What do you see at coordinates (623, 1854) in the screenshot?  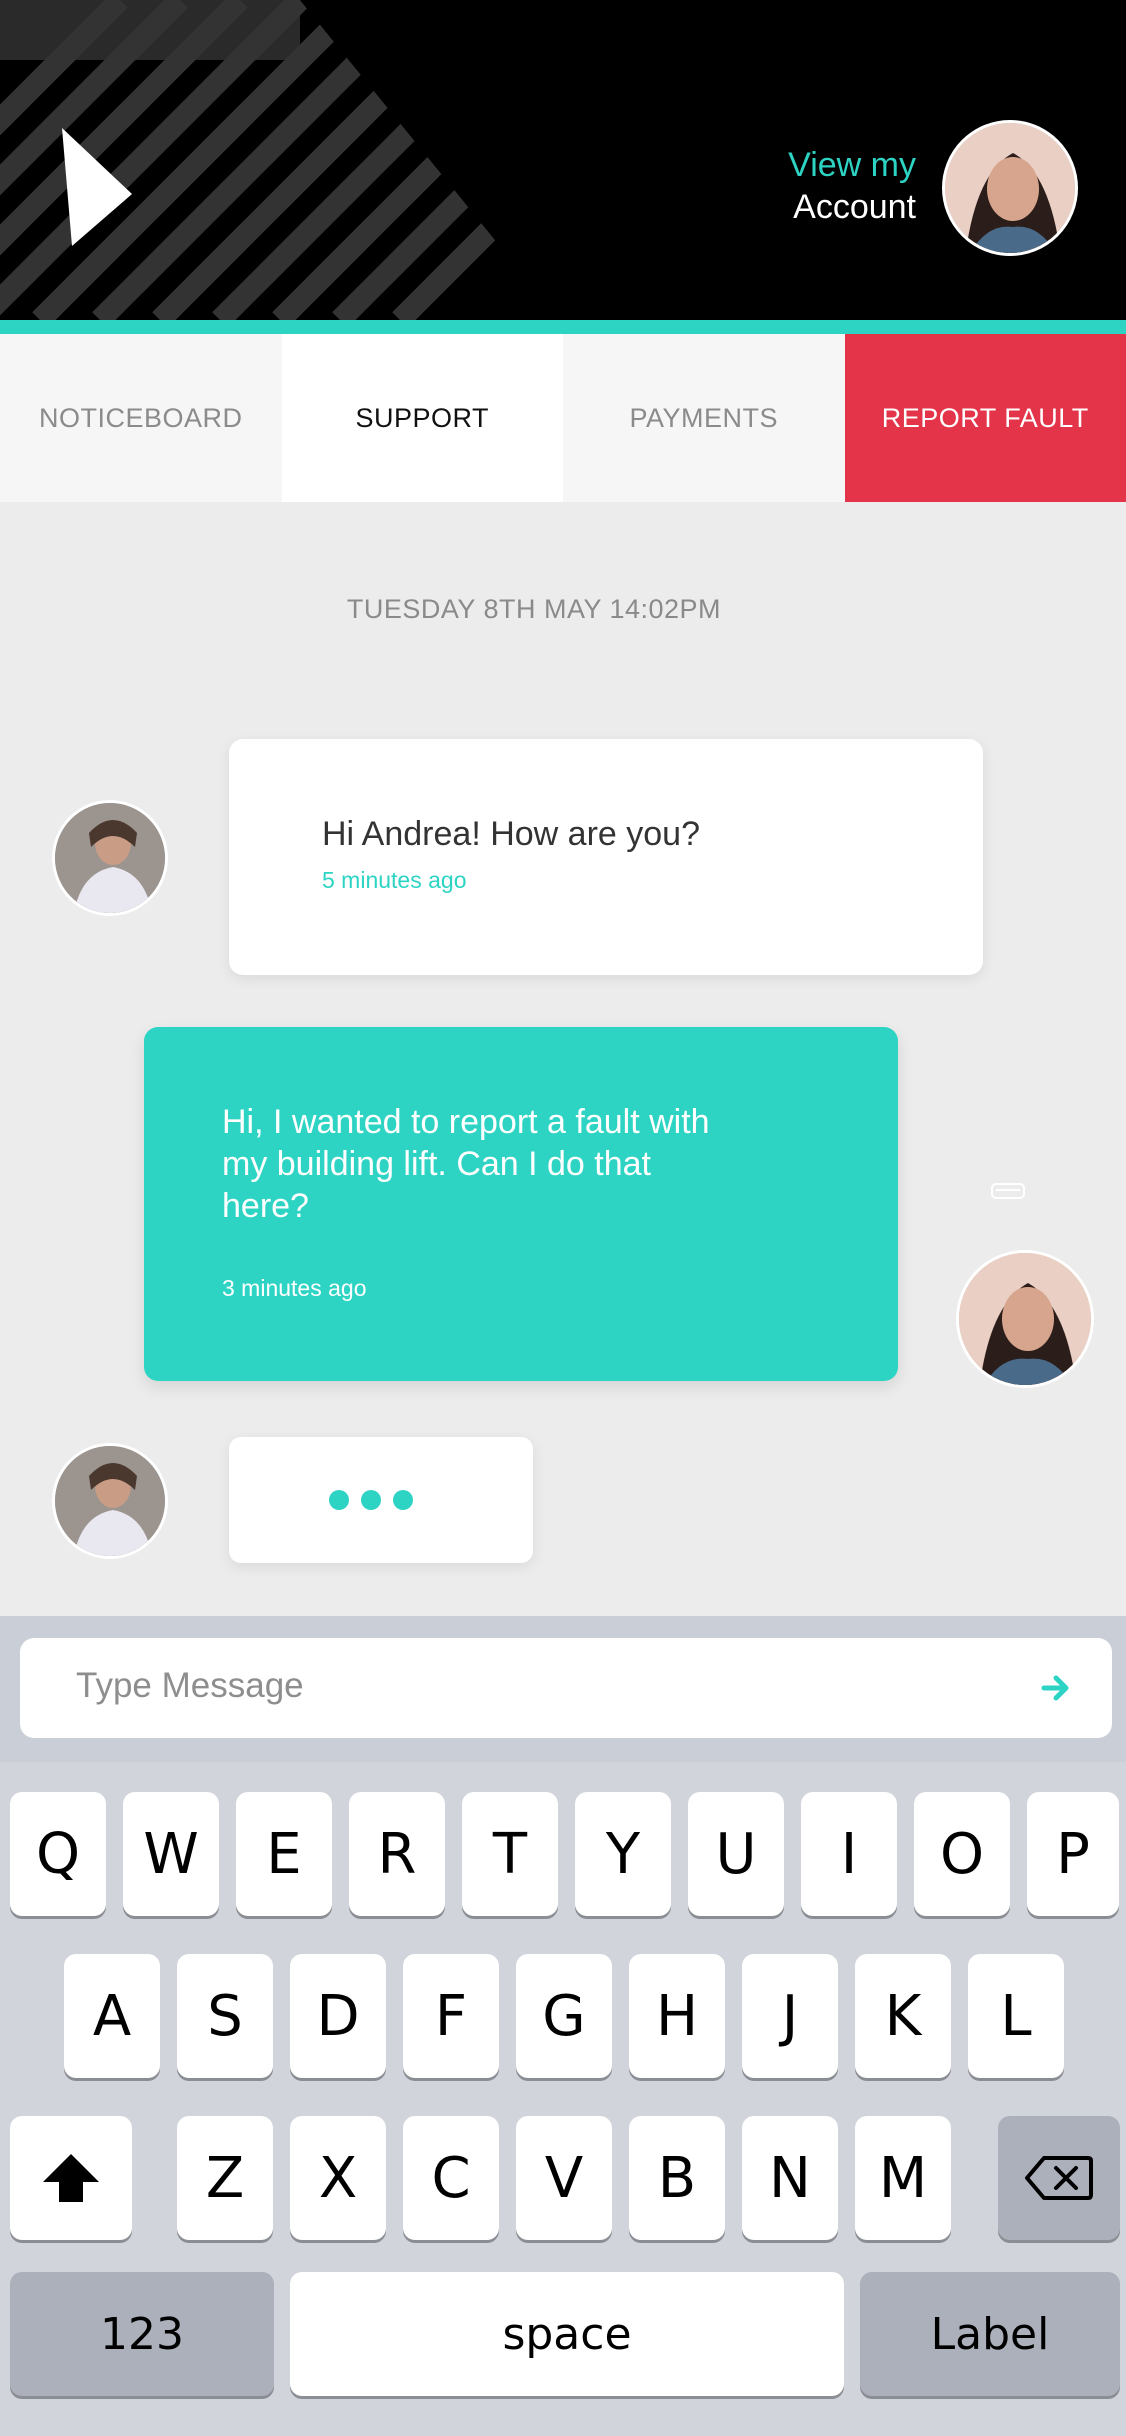 I see `key-y: Y` at bounding box center [623, 1854].